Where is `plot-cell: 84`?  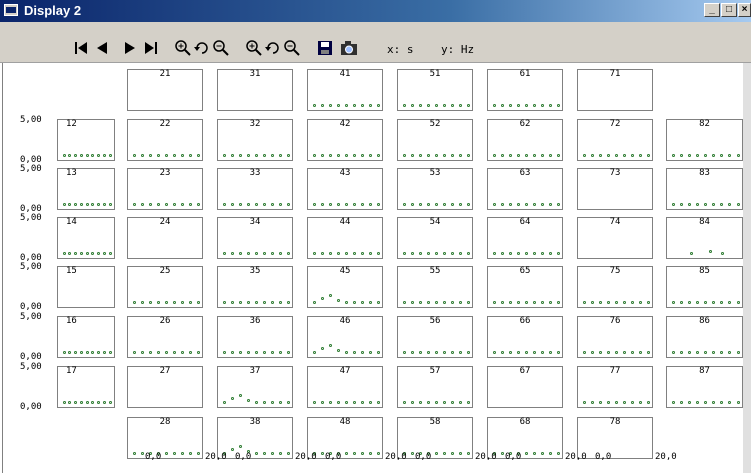
plot-cell: 84 is located at coordinates (704, 238).